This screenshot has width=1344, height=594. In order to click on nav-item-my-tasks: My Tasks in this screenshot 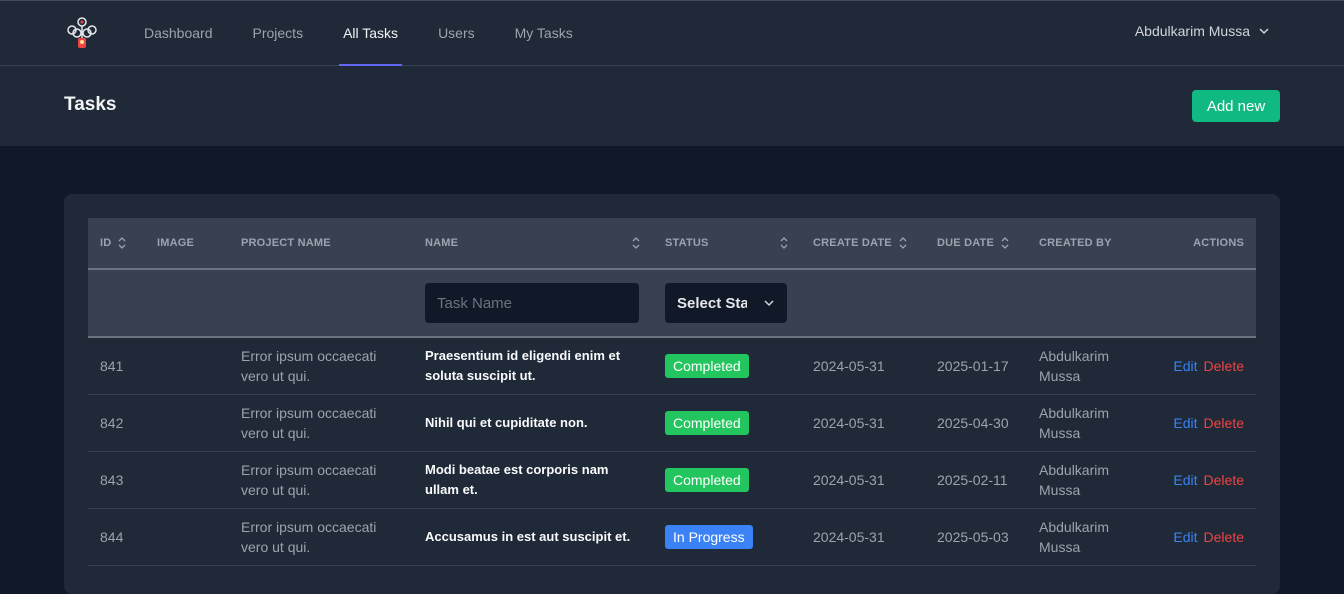, I will do `click(544, 33)`.